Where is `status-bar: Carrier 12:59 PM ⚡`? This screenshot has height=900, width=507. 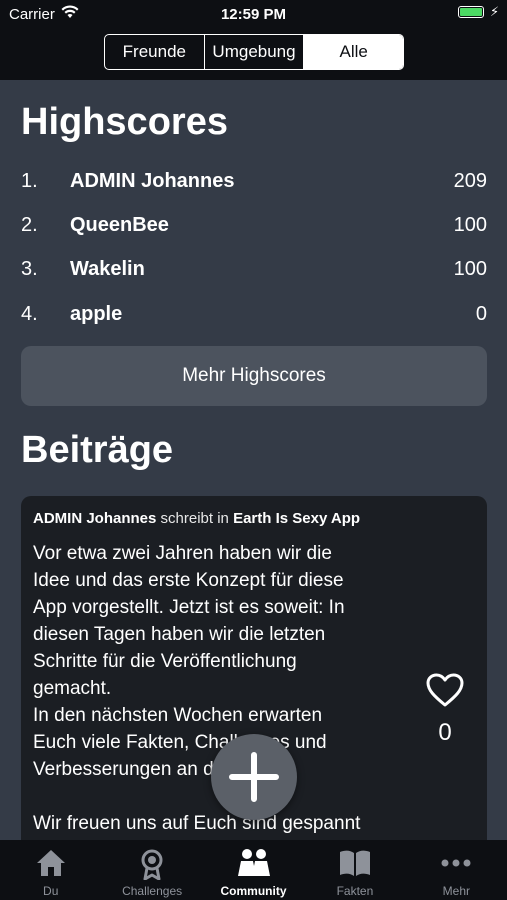 status-bar: Carrier 12:59 PM ⚡ is located at coordinates (253, 14).